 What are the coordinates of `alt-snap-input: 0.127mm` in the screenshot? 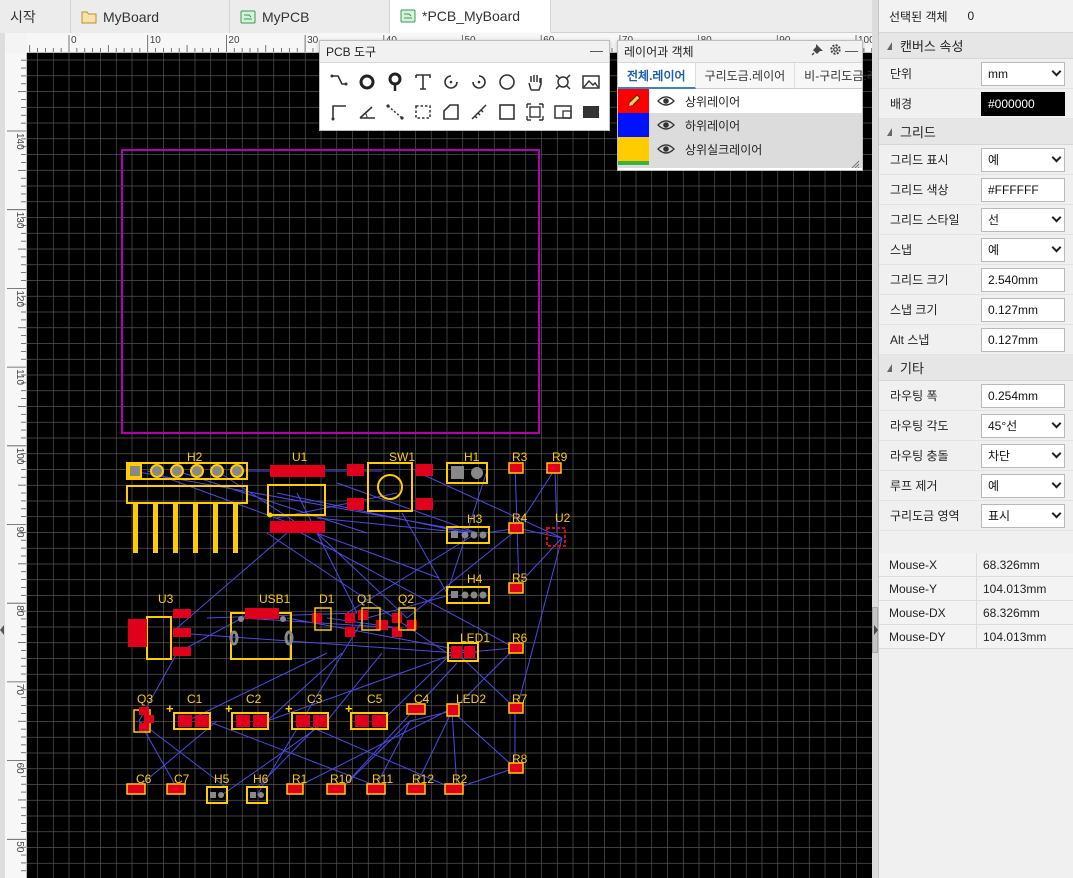 It's located at (1023, 339).